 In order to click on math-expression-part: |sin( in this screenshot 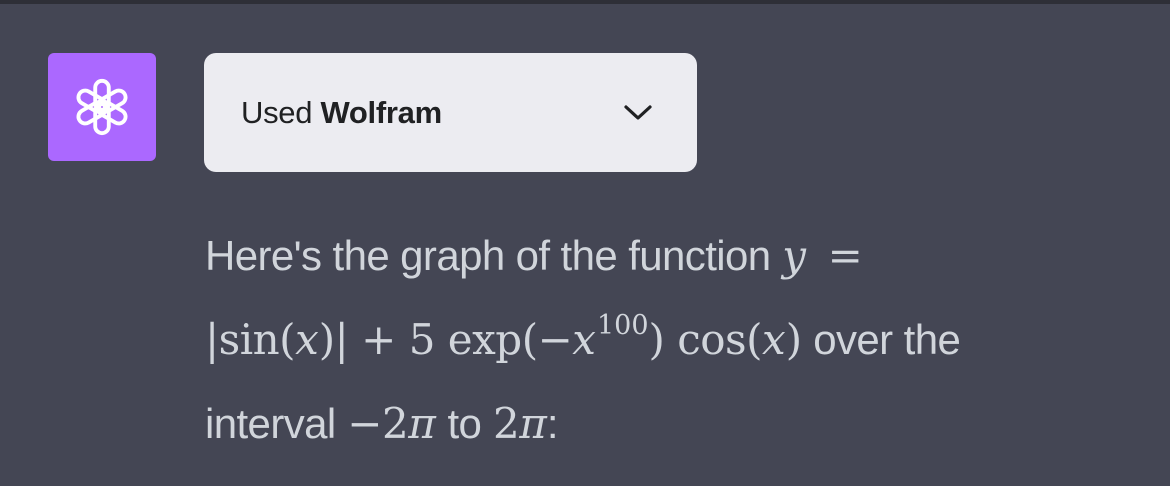, I will do `click(250, 339)`.